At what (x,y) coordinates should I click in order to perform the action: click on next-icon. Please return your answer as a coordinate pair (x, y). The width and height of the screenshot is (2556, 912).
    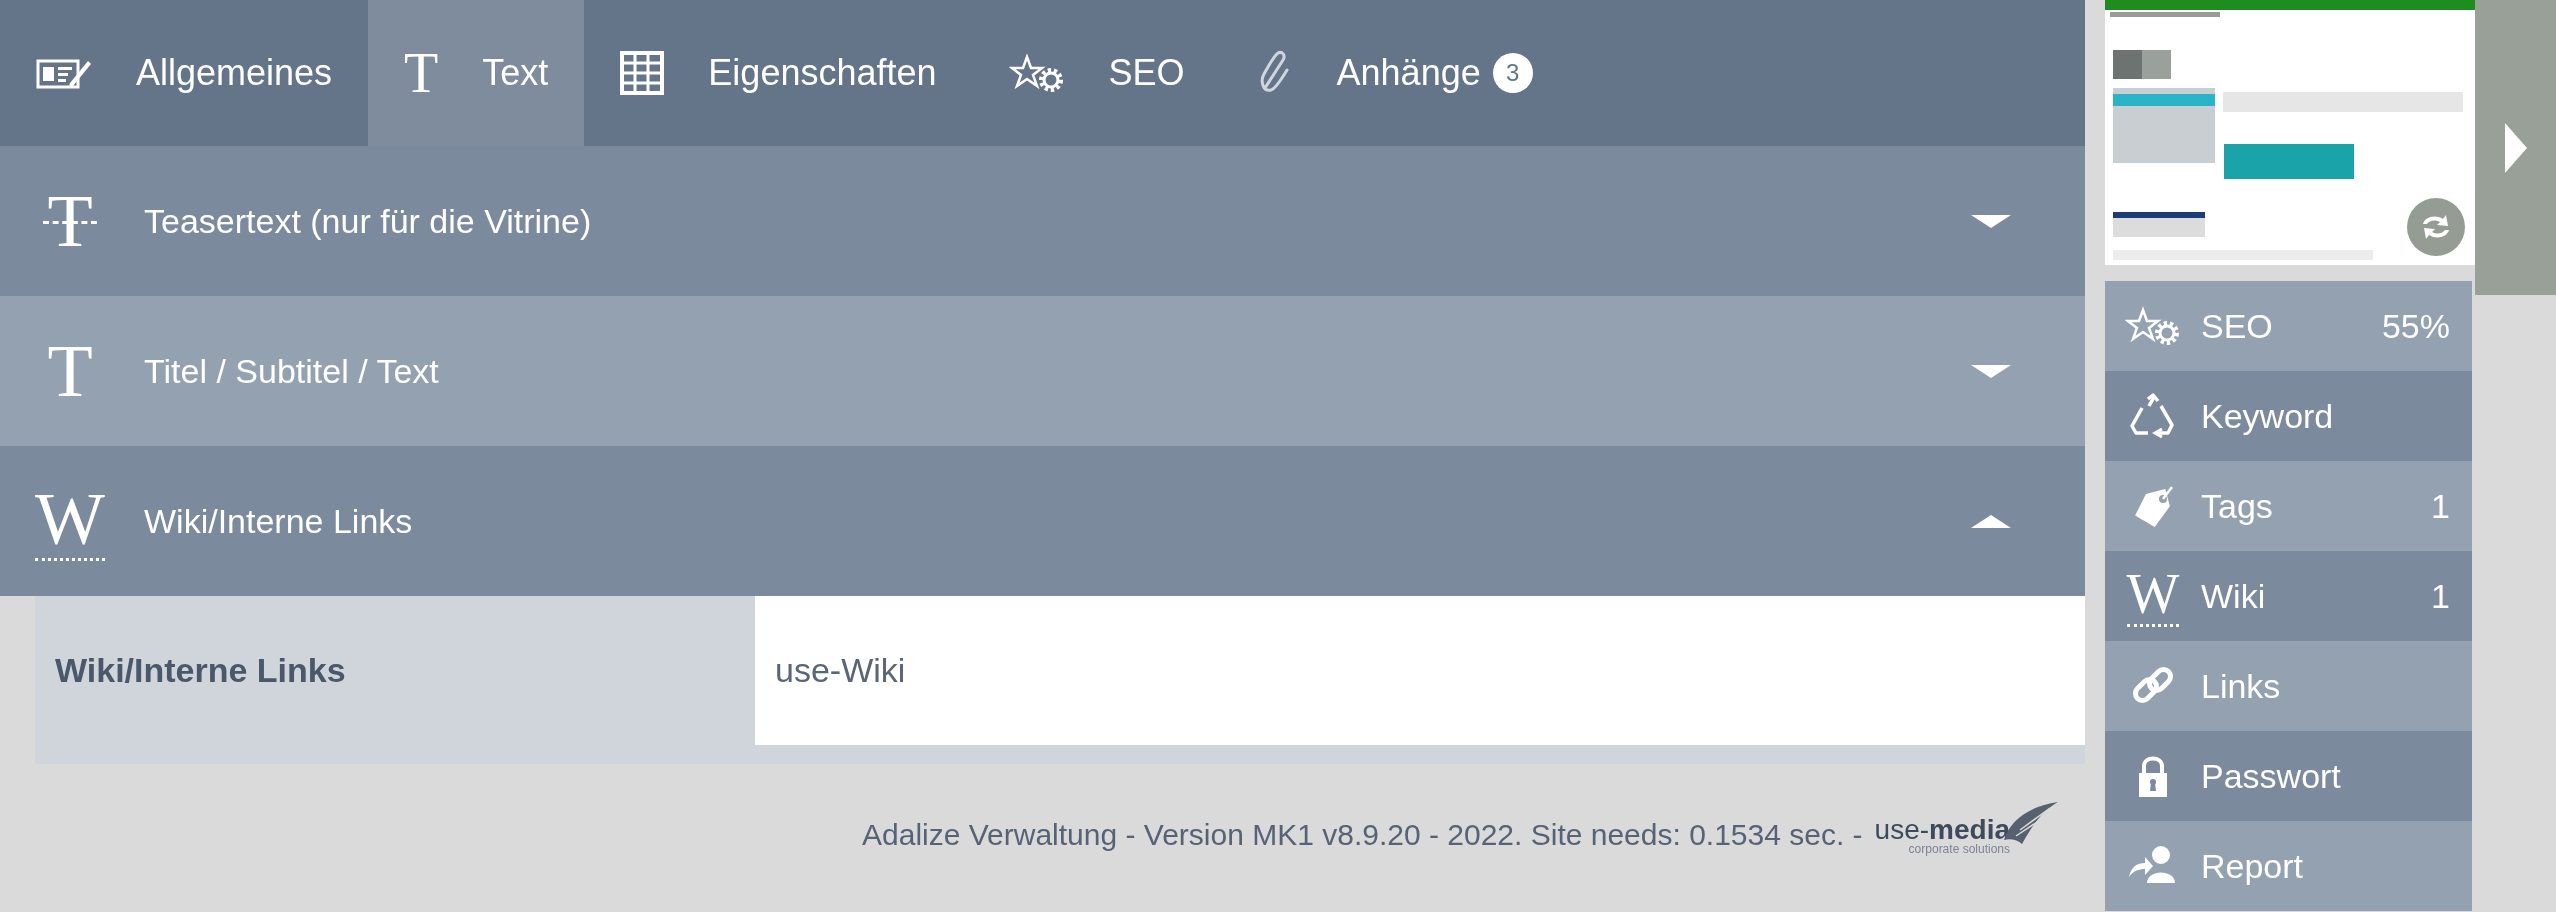
    Looking at the image, I should click on (2515, 147).